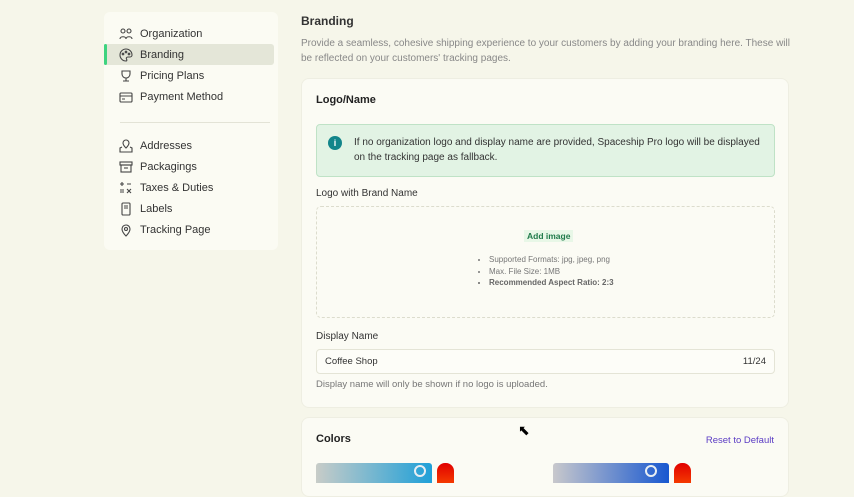  Describe the element at coordinates (182, 96) in the screenshot. I see `sidebar-item-label: Payment Method` at that location.